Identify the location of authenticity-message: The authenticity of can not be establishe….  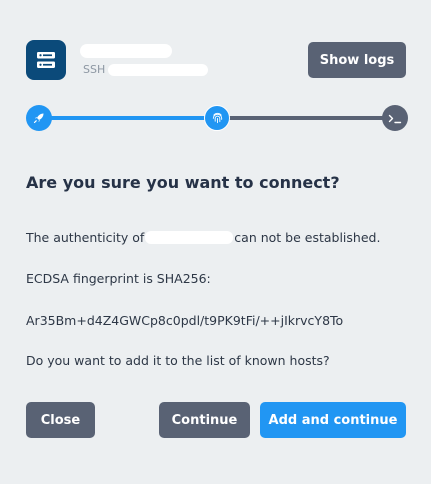
(203, 237).